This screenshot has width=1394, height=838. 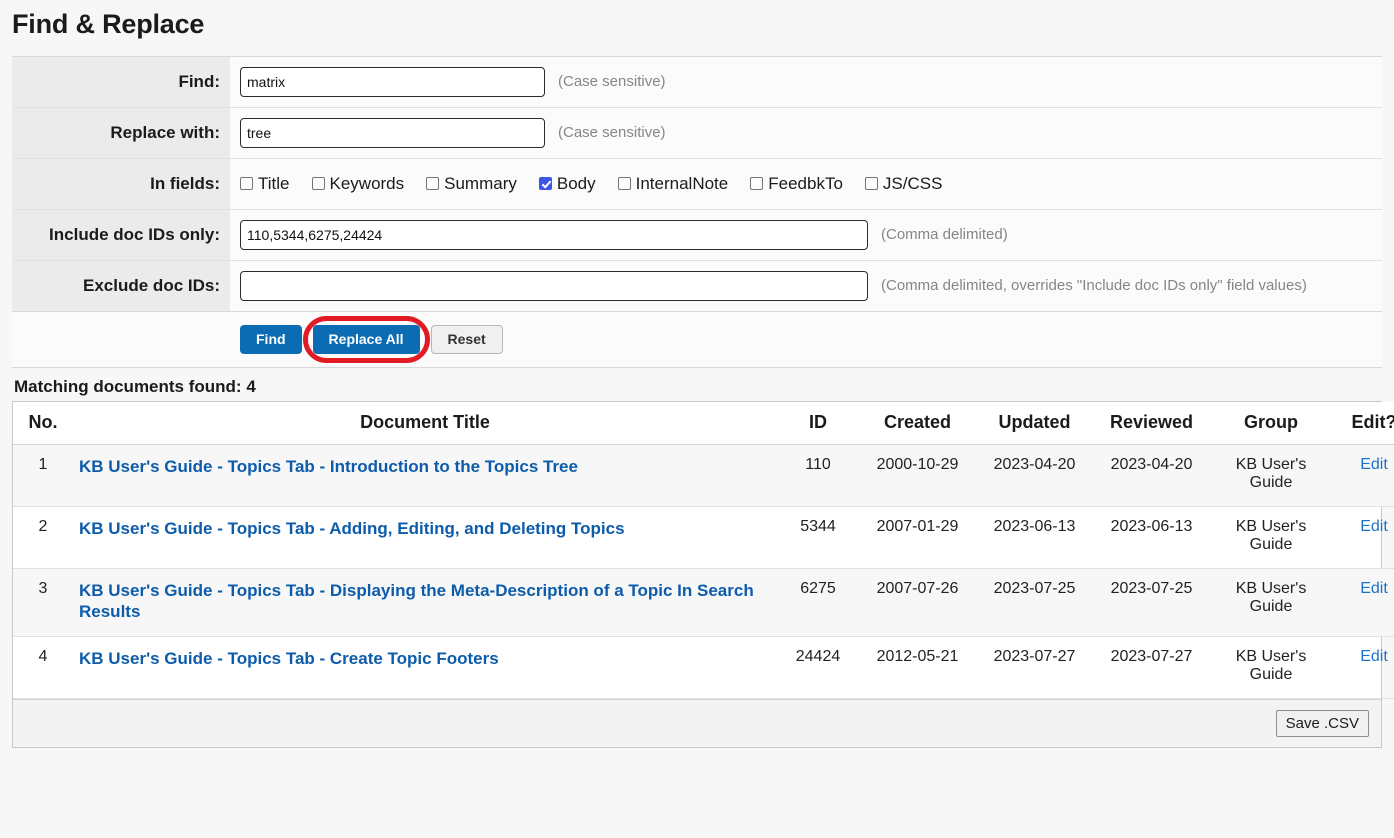 What do you see at coordinates (818, 657) in the screenshot?
I see `cell-id-text: 24424` at bounding box center [818, 657].